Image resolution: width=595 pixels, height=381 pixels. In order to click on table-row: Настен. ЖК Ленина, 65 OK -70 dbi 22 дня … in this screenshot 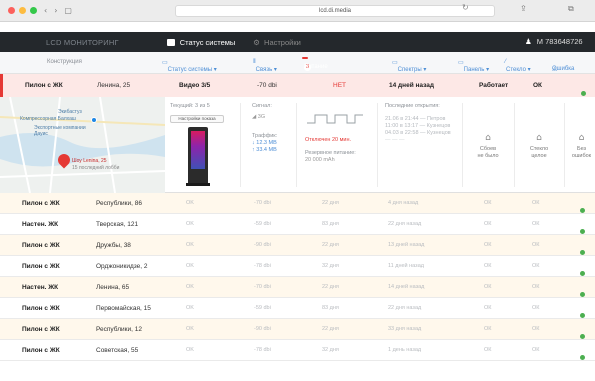, I will do `click(297, 287)`.